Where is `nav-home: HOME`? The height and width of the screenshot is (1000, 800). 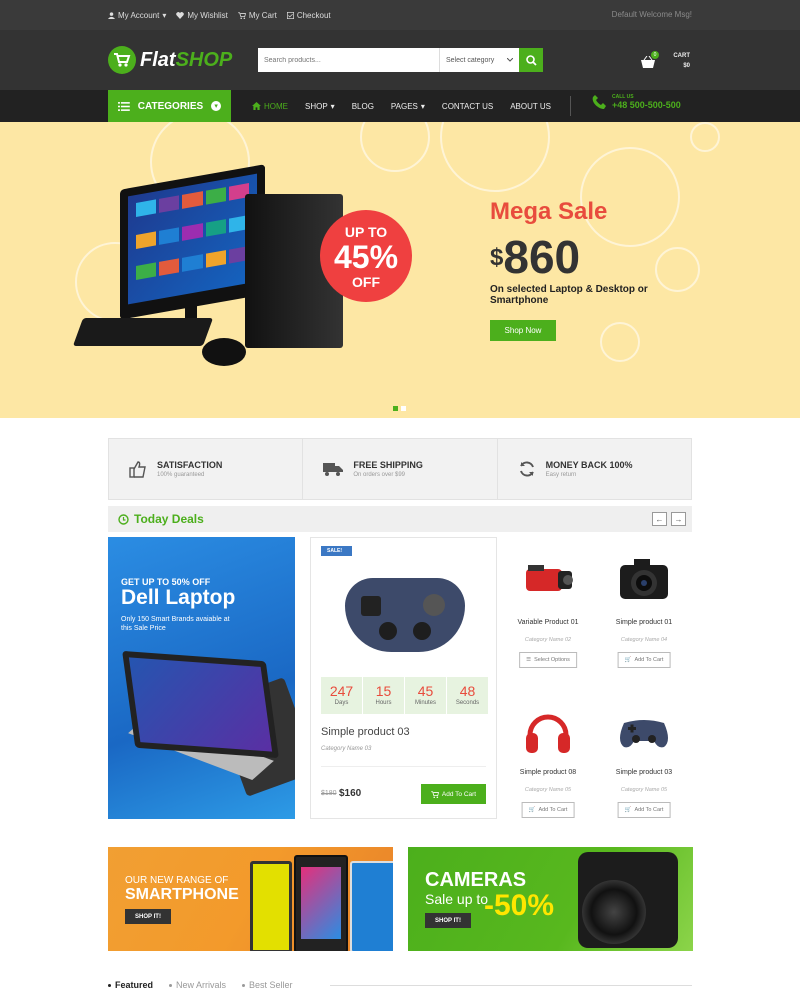 nav-home: HOME is located at coordinates (270, 106).